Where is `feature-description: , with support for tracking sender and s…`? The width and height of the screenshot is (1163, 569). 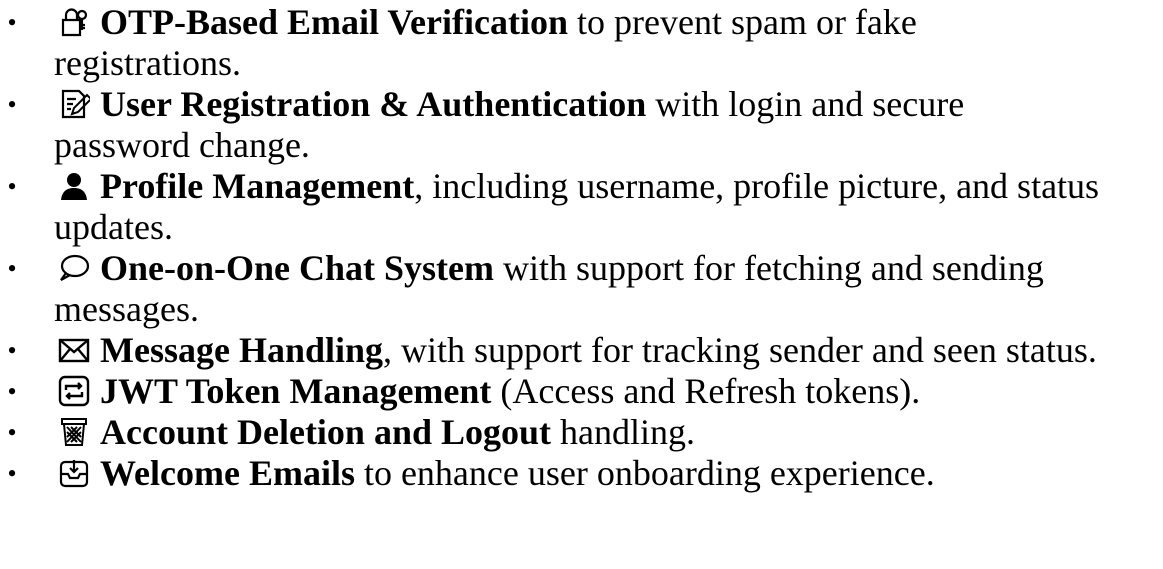
feature-description: , with support for tracking sender and s… is located at coordinates (740, 350).